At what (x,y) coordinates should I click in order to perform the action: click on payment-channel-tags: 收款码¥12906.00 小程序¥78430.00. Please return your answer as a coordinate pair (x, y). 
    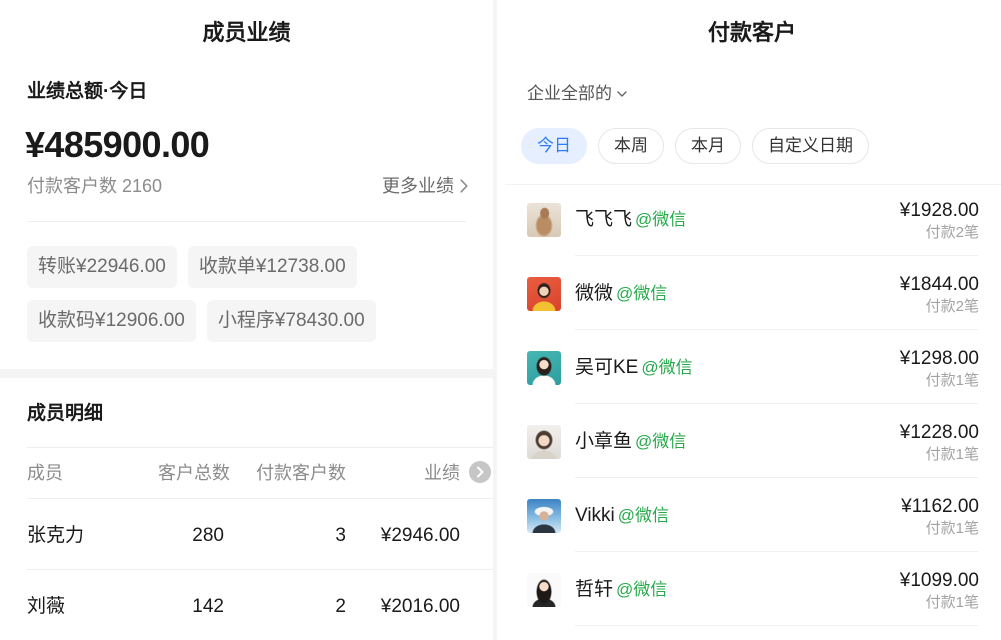
    Looking at the image, I should click on (201, 321).